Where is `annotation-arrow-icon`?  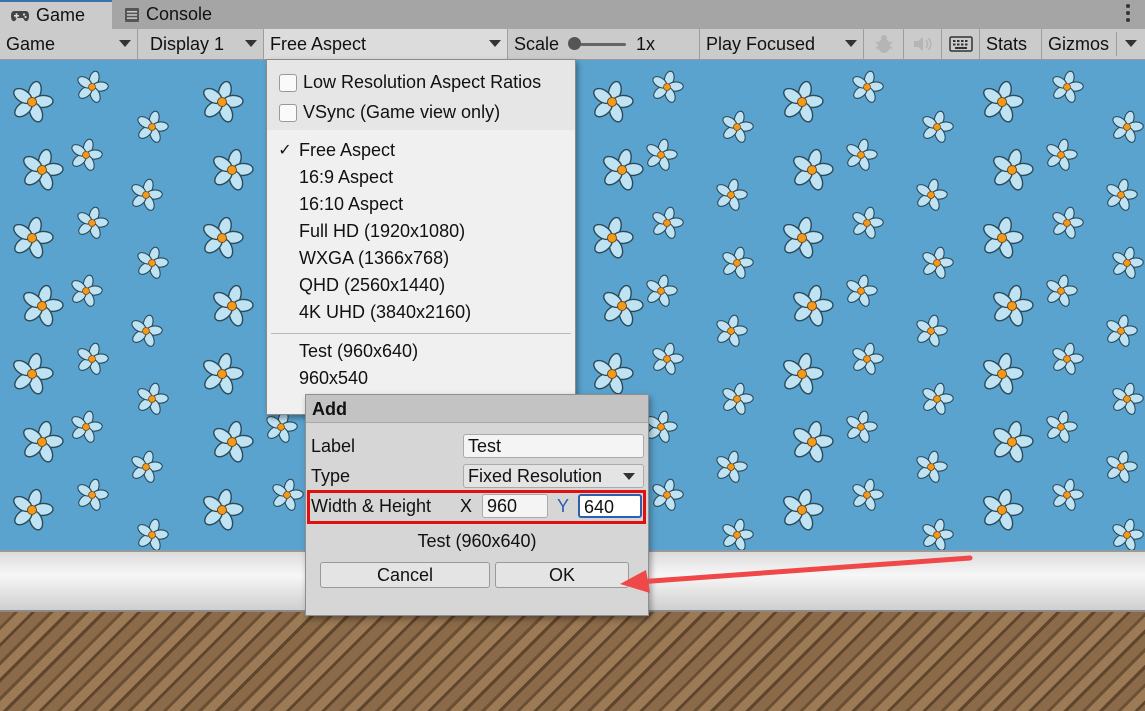
annotation-arrow-icon is located at coordinates (796, 574).